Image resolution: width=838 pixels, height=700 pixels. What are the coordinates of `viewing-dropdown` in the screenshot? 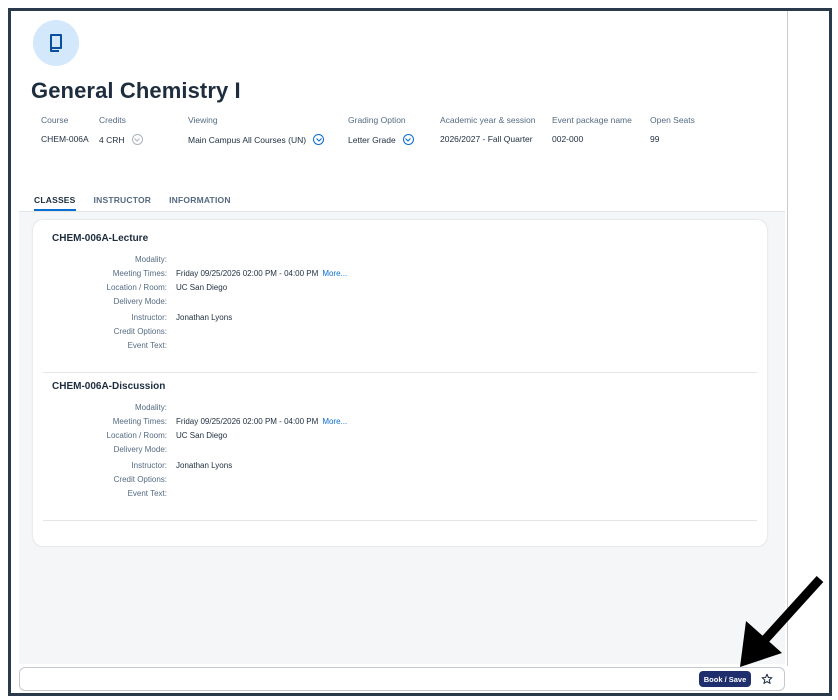 It's located at (319, 139).